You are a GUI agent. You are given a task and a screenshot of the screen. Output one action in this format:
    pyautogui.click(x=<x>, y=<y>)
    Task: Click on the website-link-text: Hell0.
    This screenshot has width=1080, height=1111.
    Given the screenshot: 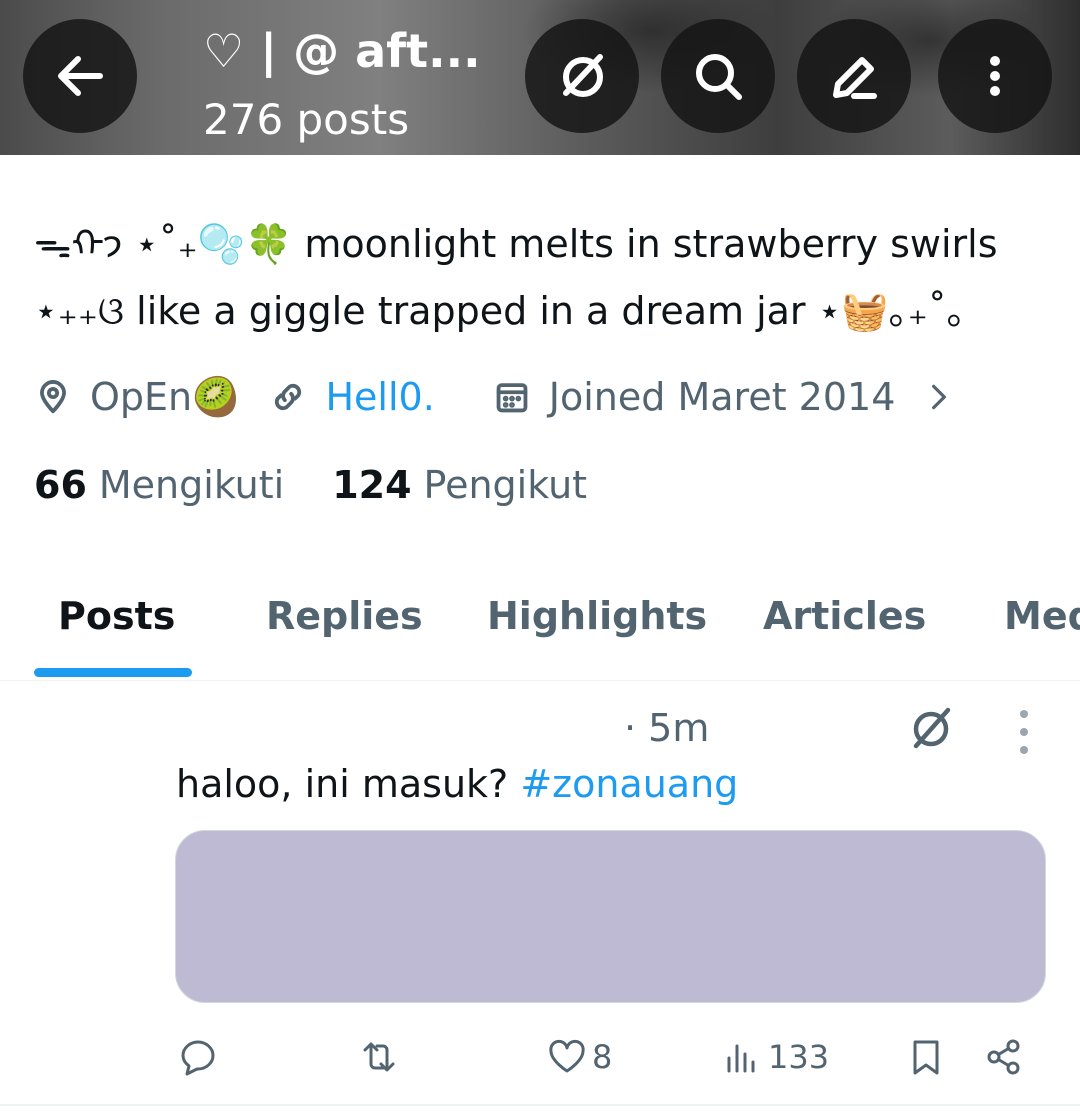 What is the action you would take?
    pyautogui.click(x=379, y=397)
    